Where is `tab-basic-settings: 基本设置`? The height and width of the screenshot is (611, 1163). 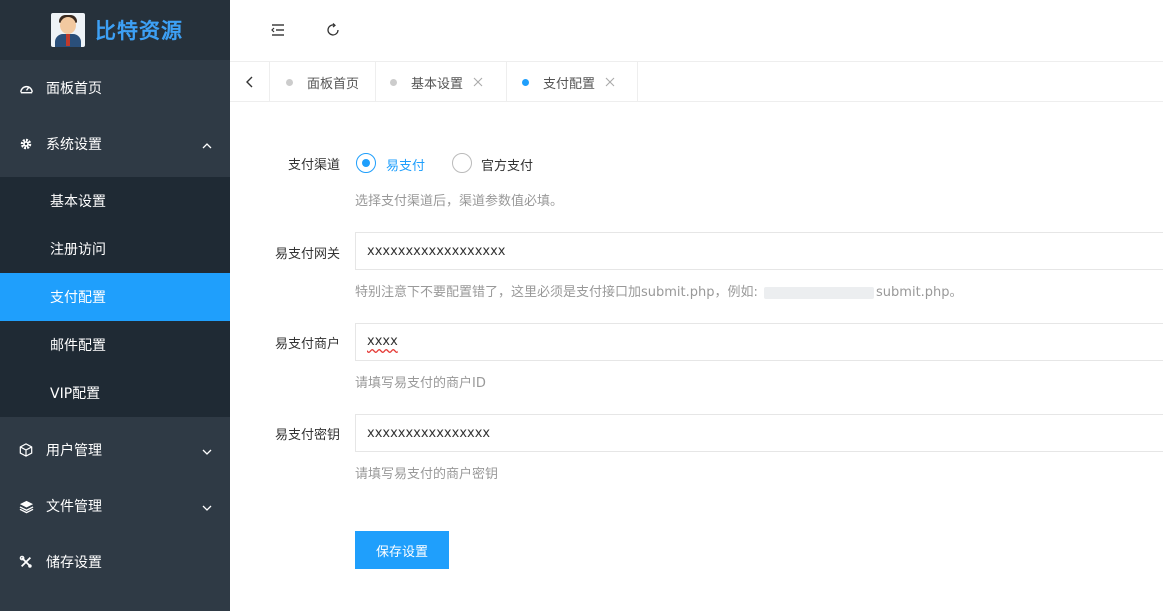 tab-basic-settings: 基本设置 is located at coordinates (441, 82).